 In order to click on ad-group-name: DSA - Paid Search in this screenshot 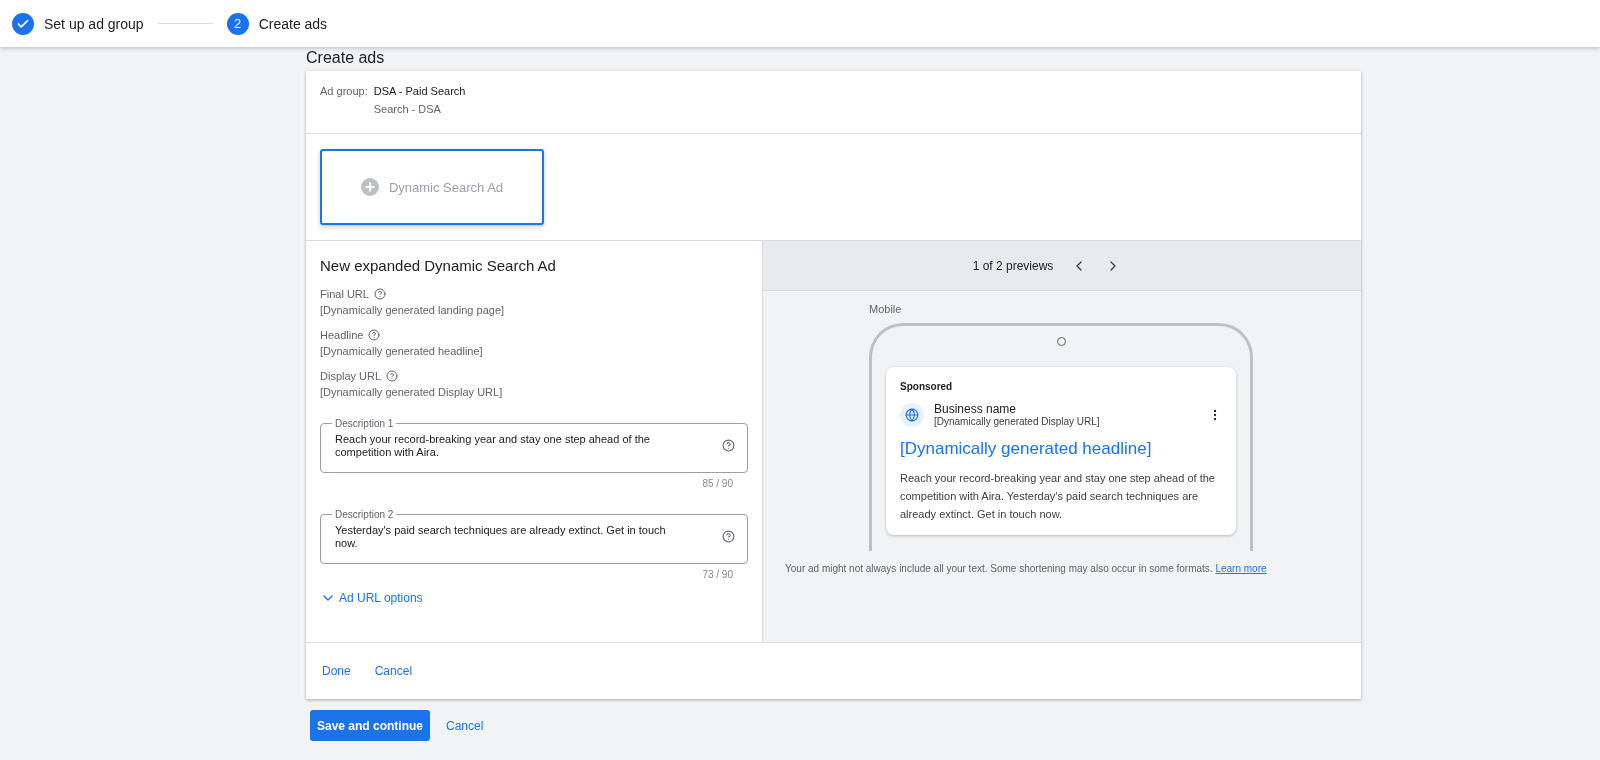, I will do `click(419, 91)`.